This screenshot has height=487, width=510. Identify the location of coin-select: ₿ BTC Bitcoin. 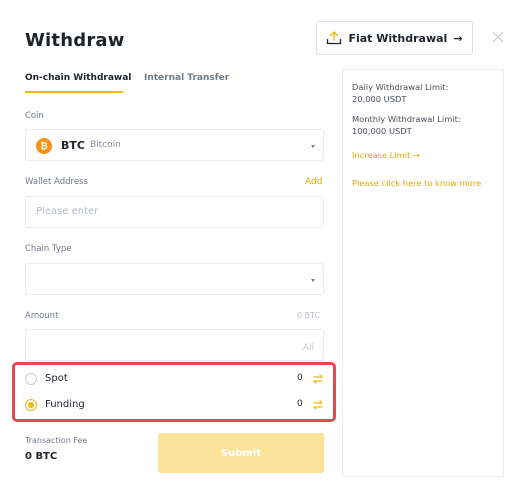
(174, 145).